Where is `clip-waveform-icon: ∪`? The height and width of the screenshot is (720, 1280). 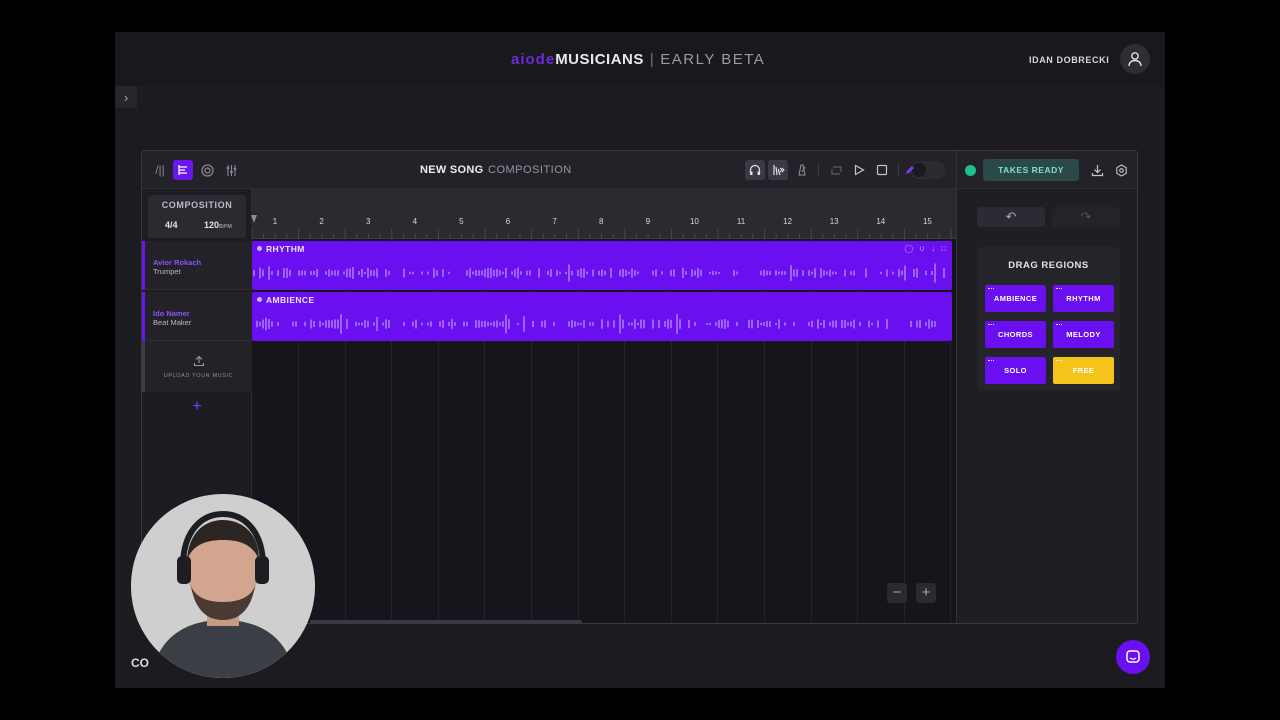 clip-waveform-icon: ∪ is located at coordinates (922, 248).